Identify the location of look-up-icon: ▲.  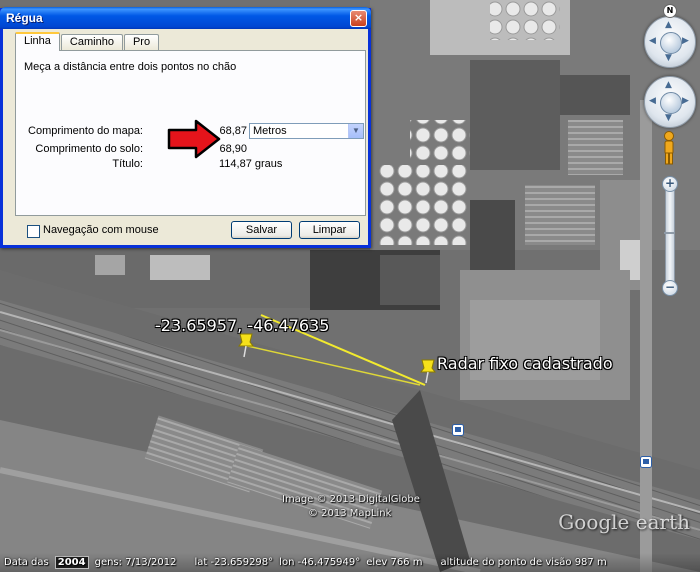
(668, 25).